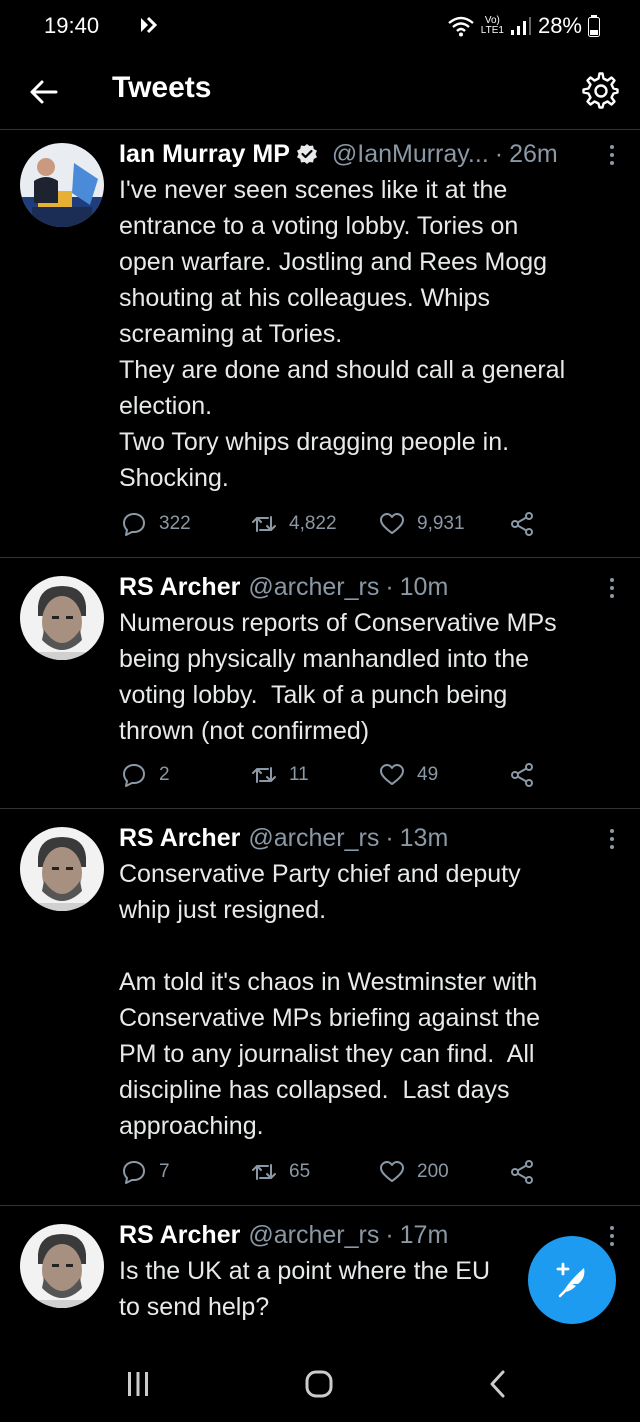 Image resolution: width=640 pixels, height=1422 pixels. Describe the element at coordinates (428, 774) in the screenshot. I see `like-count: 49` at that location.